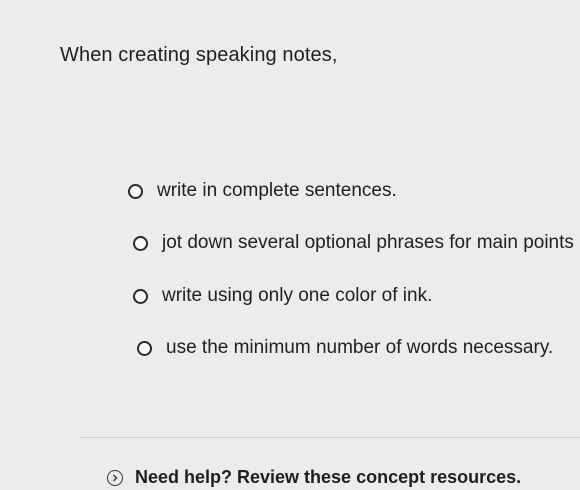  I want to click on answer-option-1: write in complete sentences., so click(262, 191).